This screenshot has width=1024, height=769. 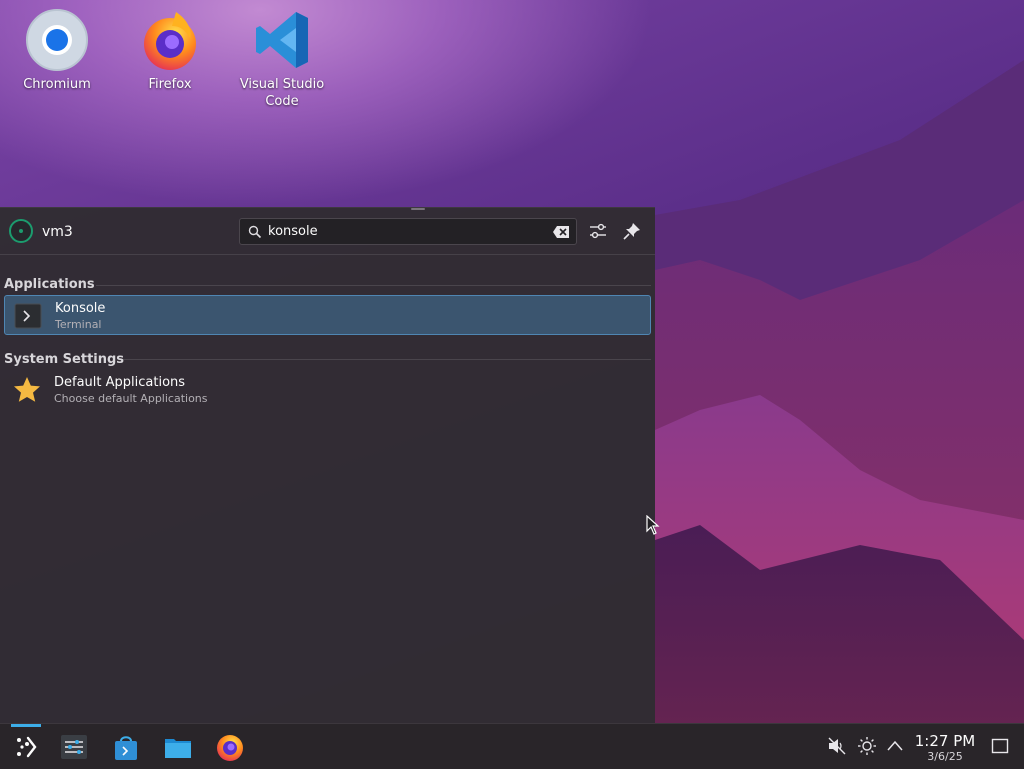 I want to click on discover-store-icon, so click(x=126, y=747).